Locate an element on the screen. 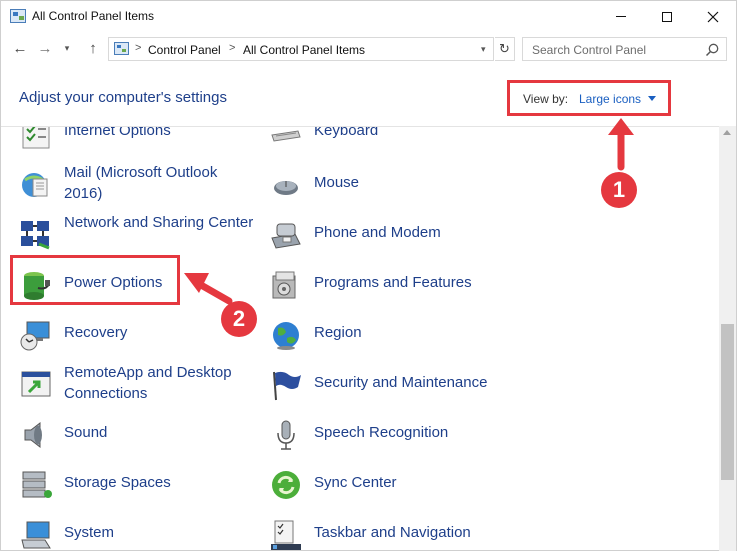 This screenshot has height=551, width=737. close-button is located at coordinates (713, 16).